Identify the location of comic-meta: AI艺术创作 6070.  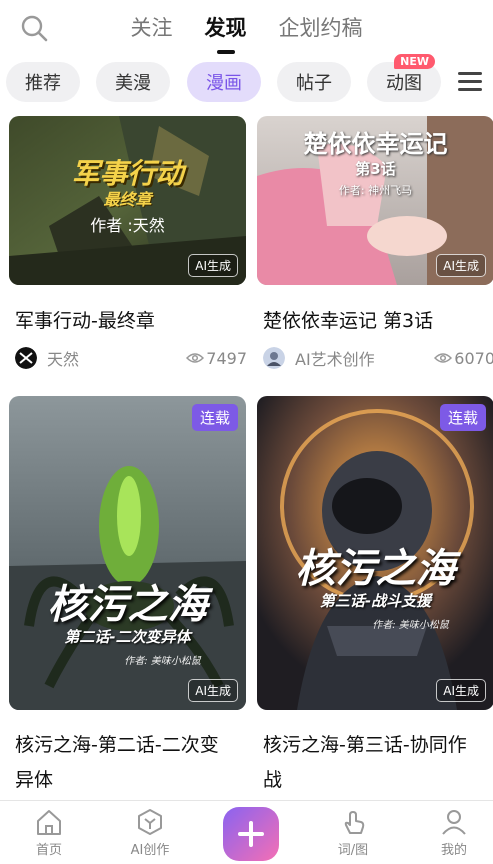
(378, 358).